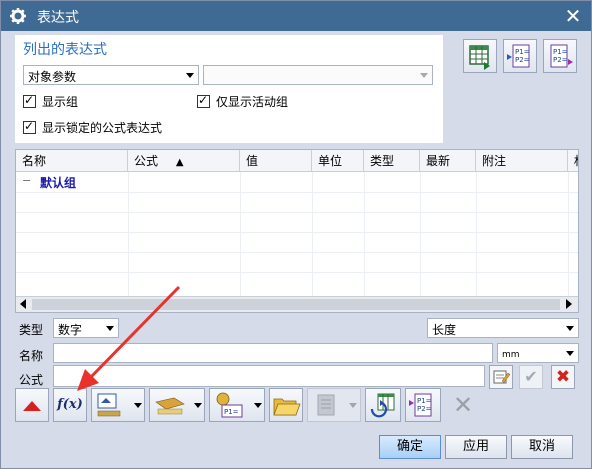 The height and width of the screenshot is (469, 592). I want to click on column-header-notes: 附注, so click(522, 161).